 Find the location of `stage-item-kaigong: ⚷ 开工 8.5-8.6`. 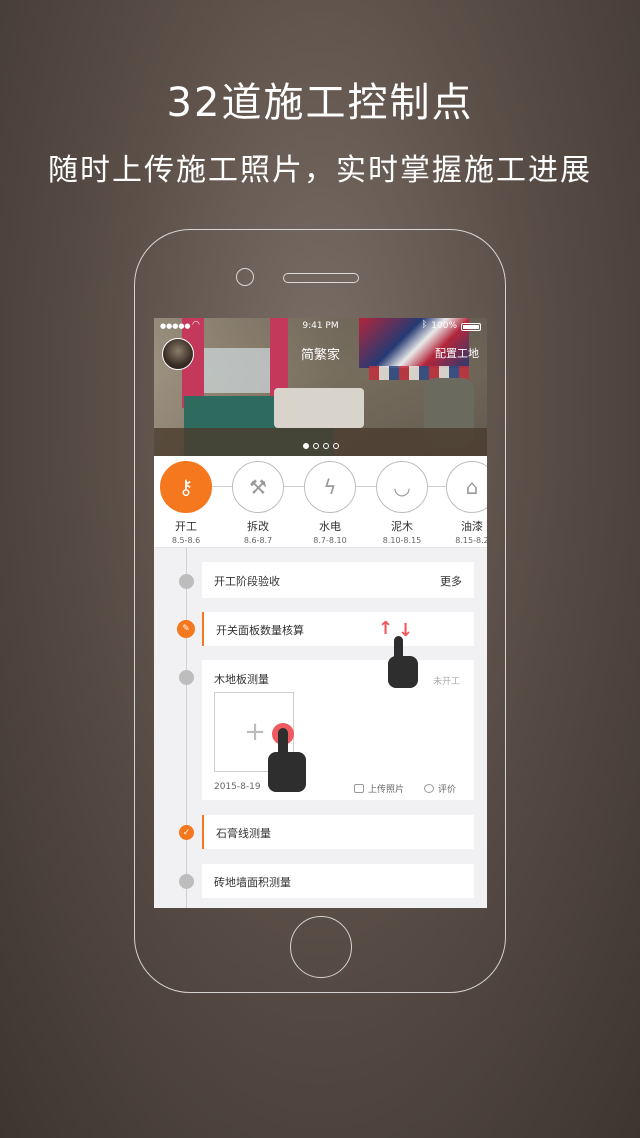

stage-item-kaigong: ⚷ 开工 8.5-8.6 is located at coordinates (186, 503).